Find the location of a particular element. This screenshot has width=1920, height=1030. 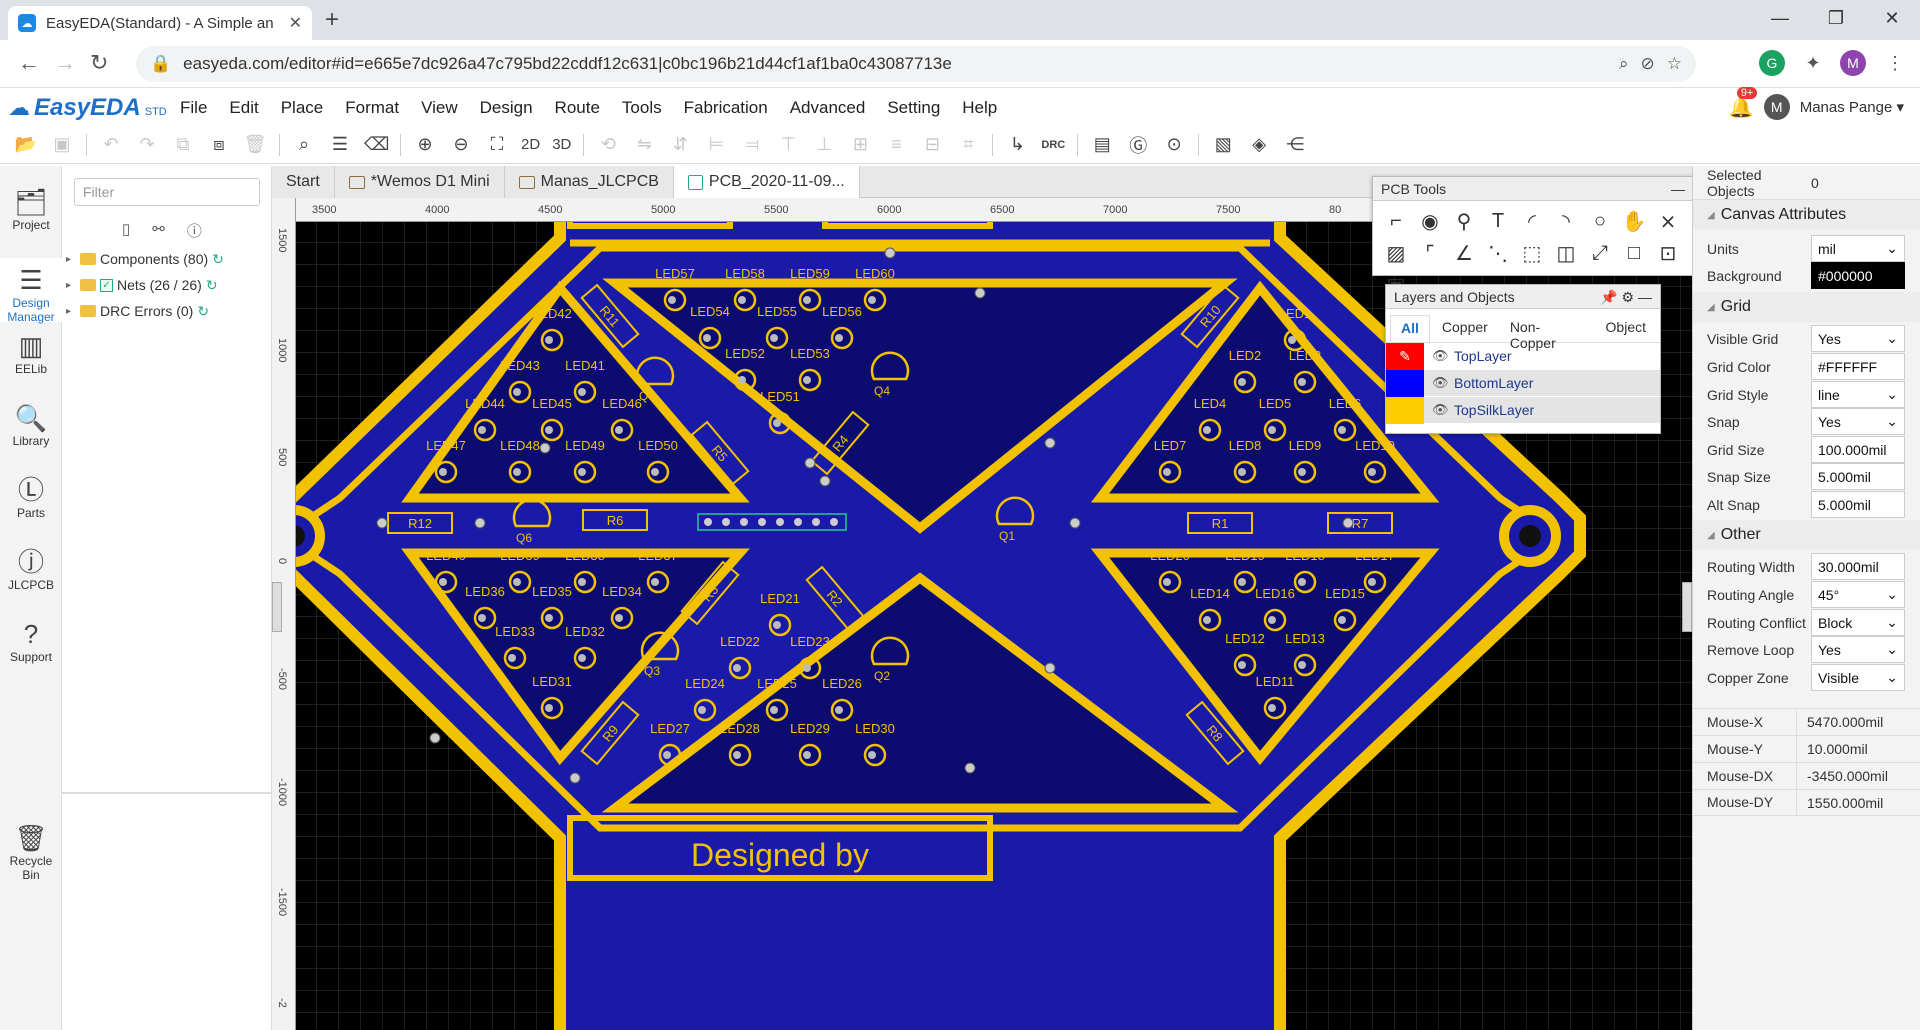

open-folder-icon: 📂 is located at coordinates (26, 144).